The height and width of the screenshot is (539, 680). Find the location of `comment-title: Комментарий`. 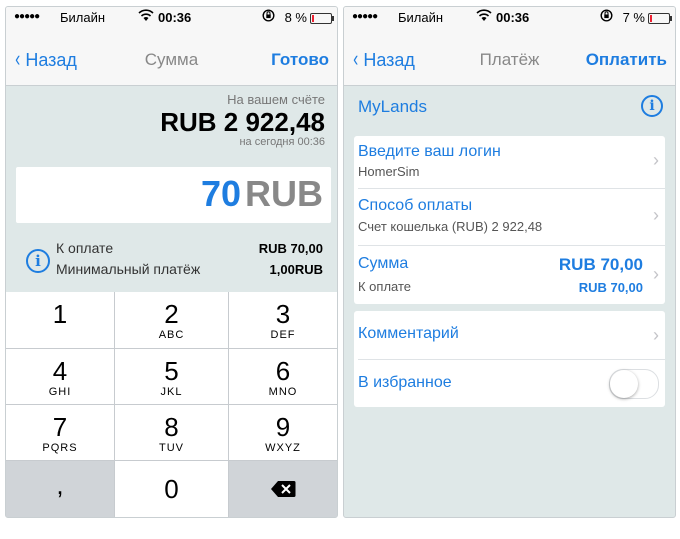

comment-title: Комментарий is located at coordinates (408, 333).